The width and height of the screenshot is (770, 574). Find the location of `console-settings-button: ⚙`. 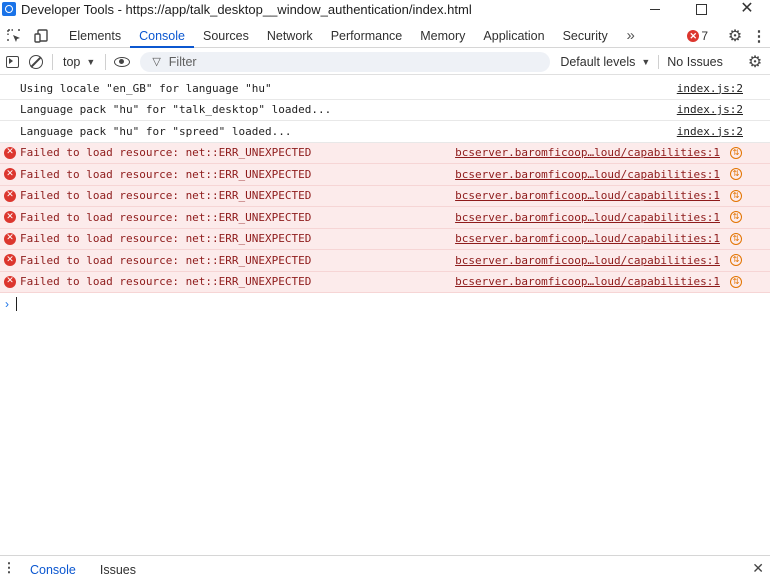

console-settings-button: ⚙ is located at coordinates (755, 62).